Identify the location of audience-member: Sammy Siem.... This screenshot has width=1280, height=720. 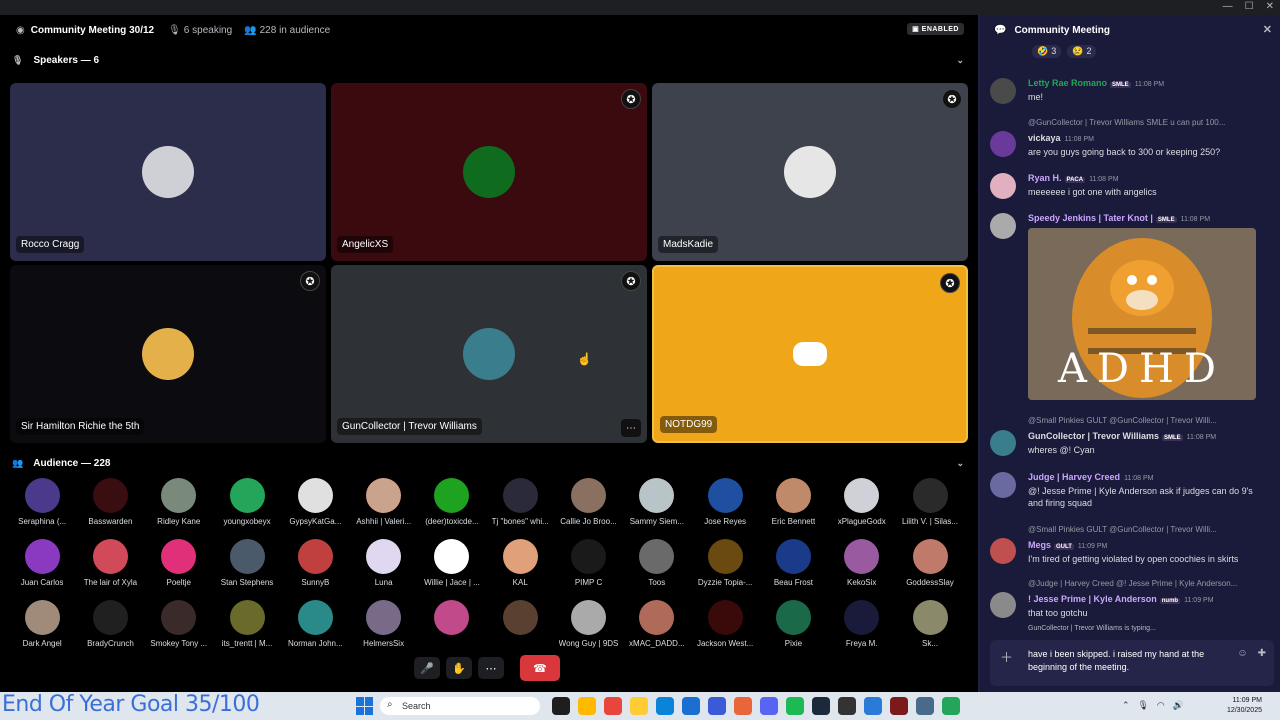
(657, 506).